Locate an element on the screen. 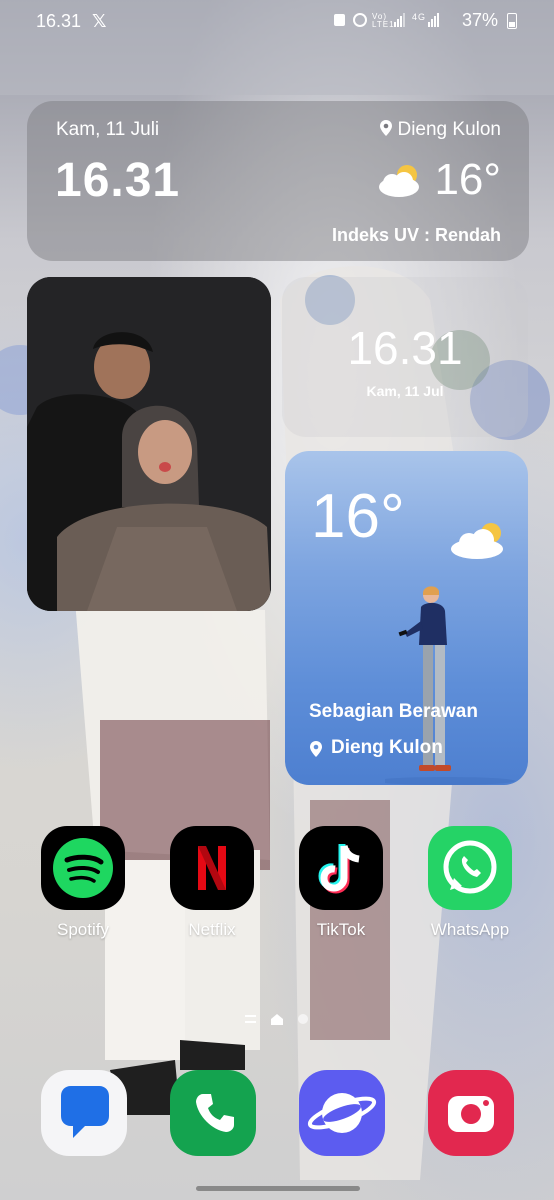 This screenshot has height=1200, width=554. x-icon: 𝕏 is located at coordinates (99, 21).